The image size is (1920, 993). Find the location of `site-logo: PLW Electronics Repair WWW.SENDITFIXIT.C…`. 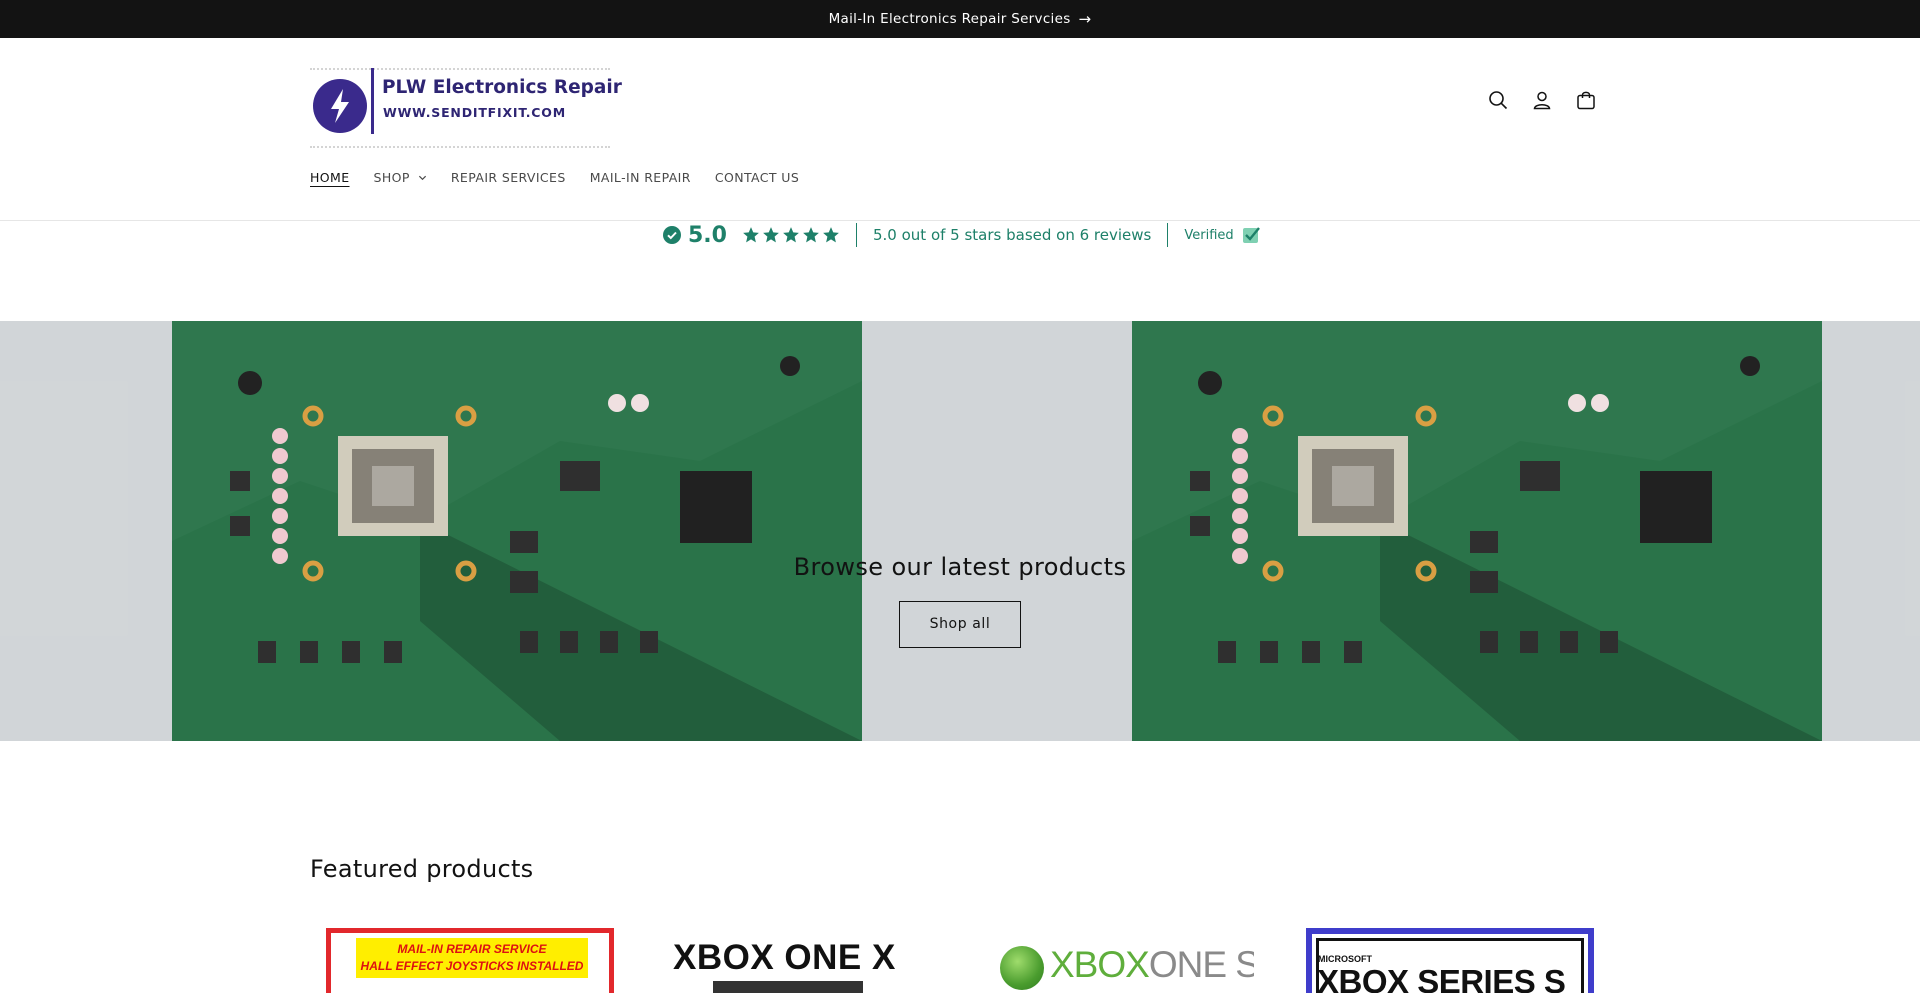

site-logo: PLW Electronics Repair WWW.SENDITFIXIT.C… is located at coordinates (466, 108).